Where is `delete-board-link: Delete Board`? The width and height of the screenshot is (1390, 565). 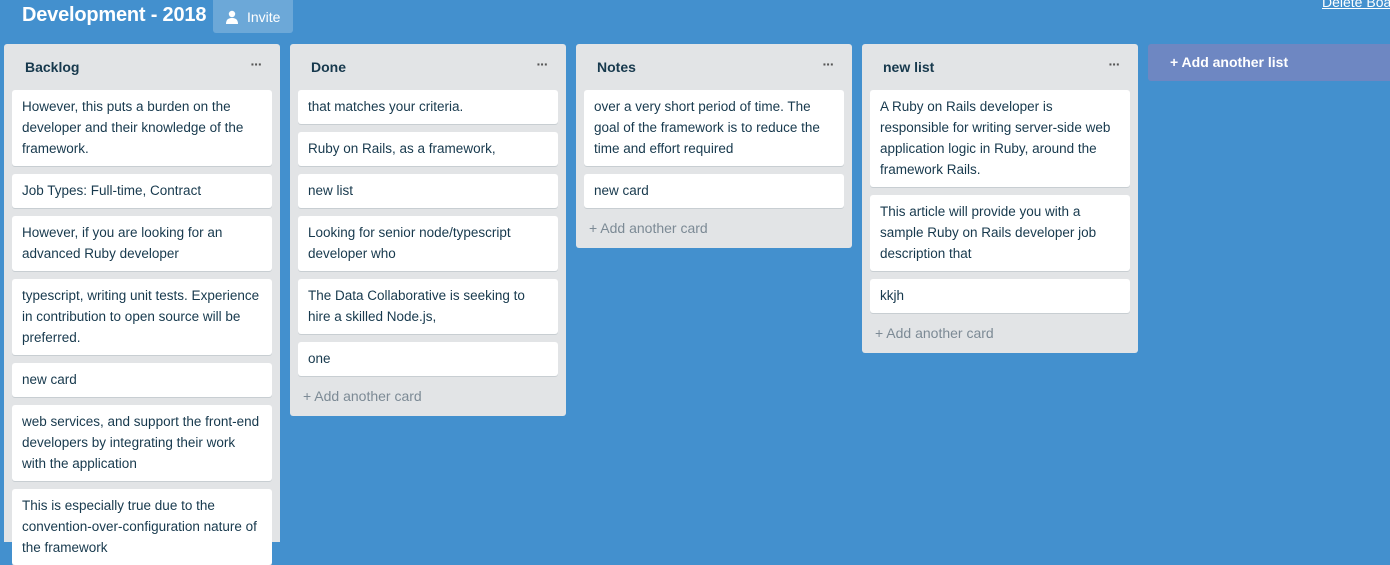 delete-board-link: Delete Board is located at coordinates (1356, 5).